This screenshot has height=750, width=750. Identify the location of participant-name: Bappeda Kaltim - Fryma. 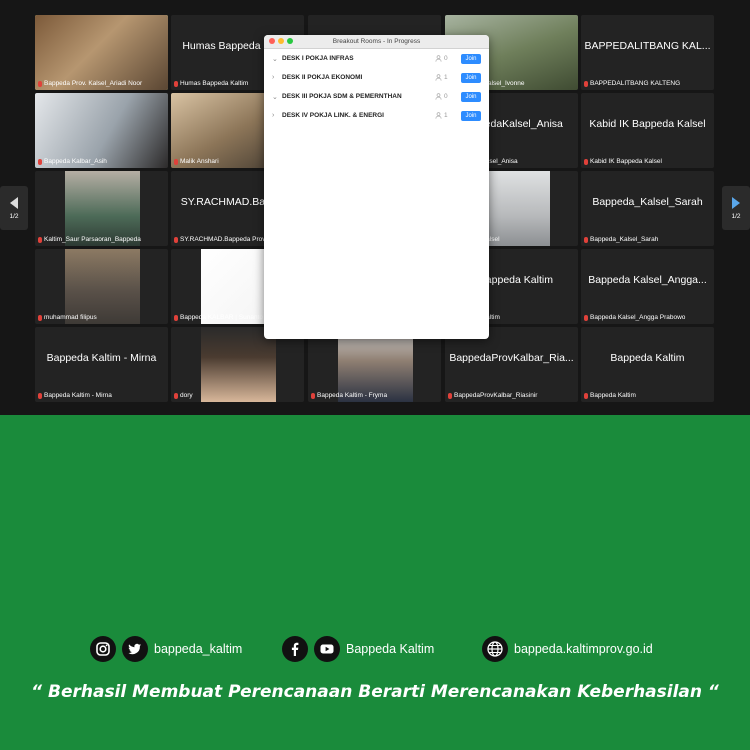
(352, 395).